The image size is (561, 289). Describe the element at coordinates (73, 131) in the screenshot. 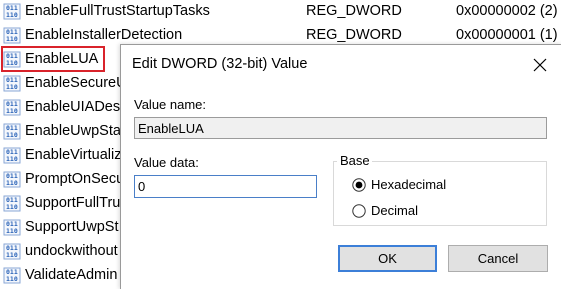

I see `registry-value-name: EnableUwpSta` at that location.